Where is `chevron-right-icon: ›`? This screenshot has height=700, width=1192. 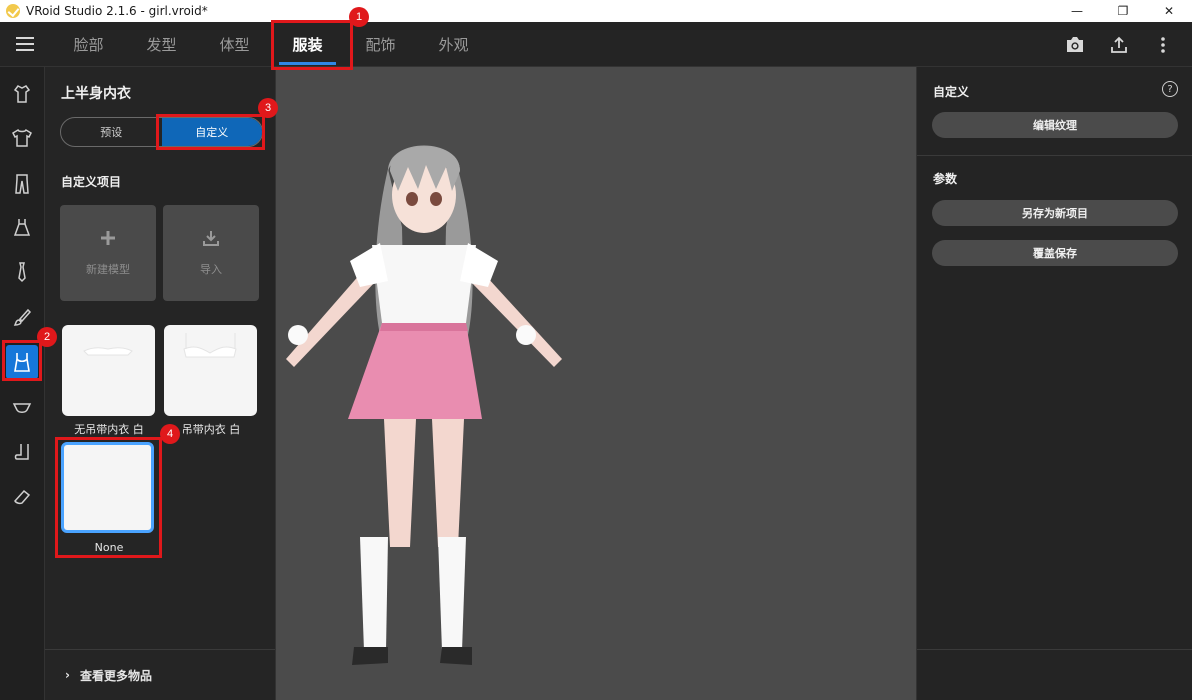 chevron-right-icon: › is located at coordinates (67, 675).